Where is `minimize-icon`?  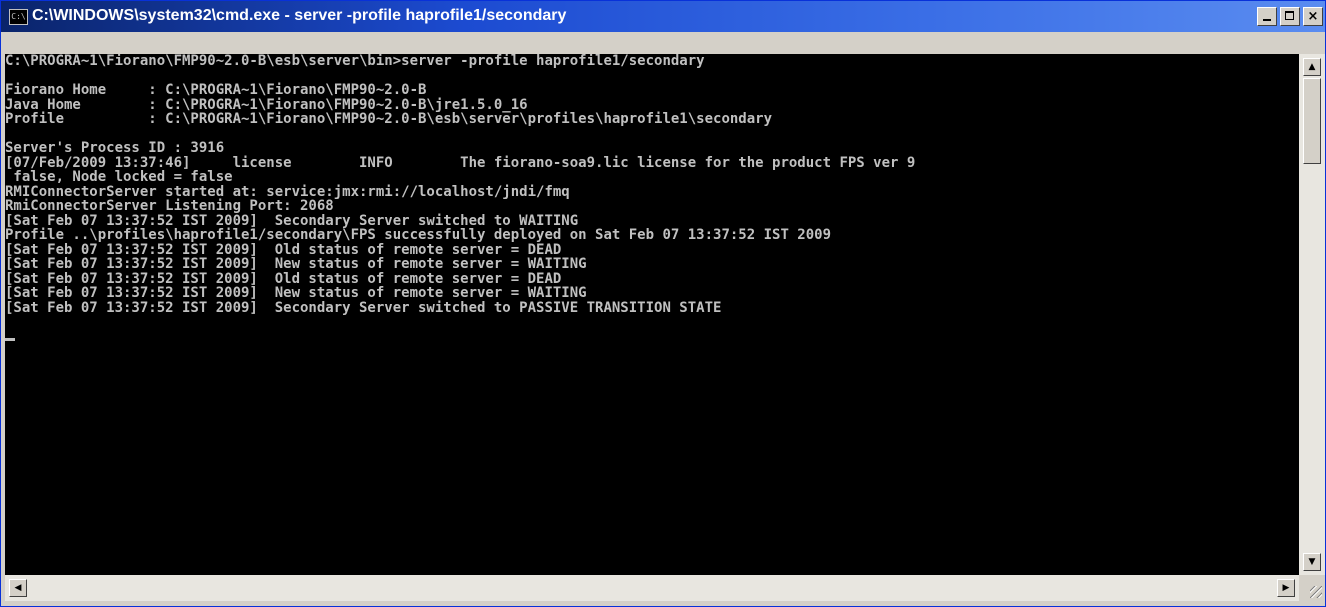
minimize-icon is located at coordinates (1267, 20).